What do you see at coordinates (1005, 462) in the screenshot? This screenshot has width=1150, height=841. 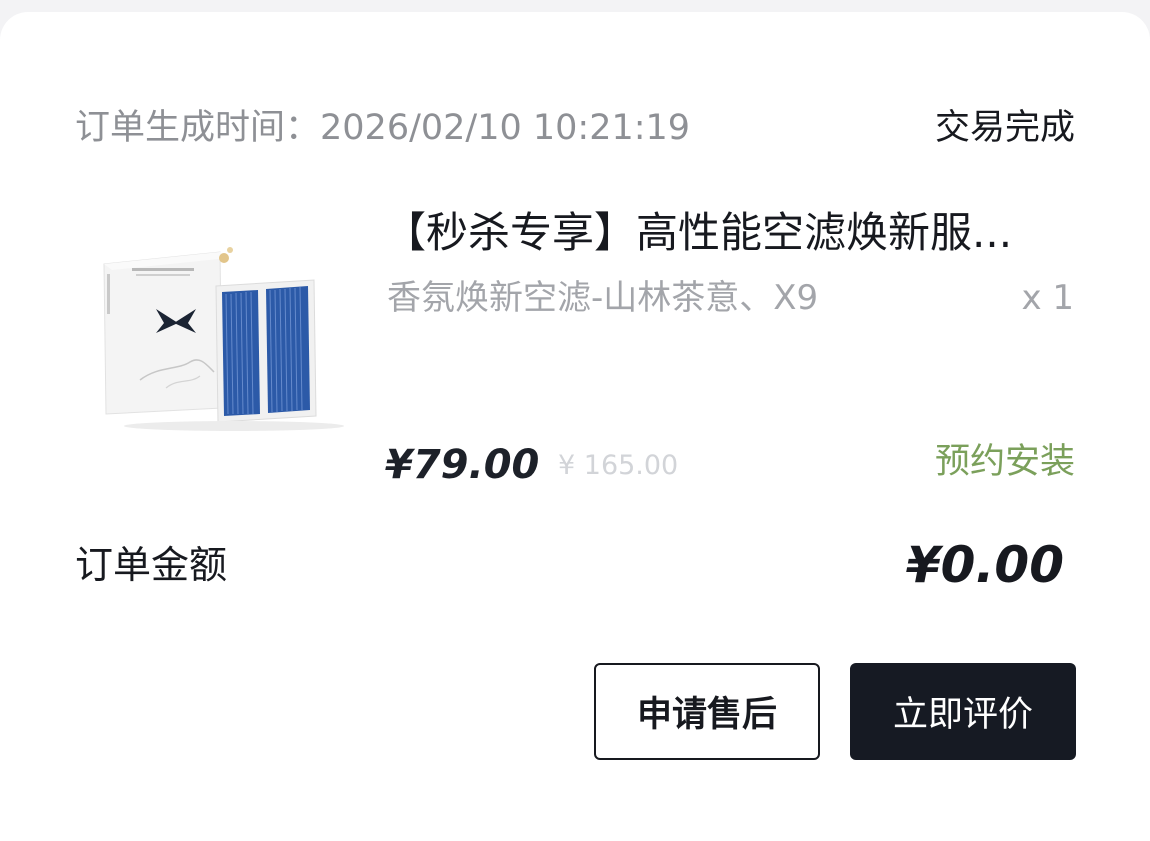 I see `install-appointment-link: 预约安装` at bounding box center [1005, 462].